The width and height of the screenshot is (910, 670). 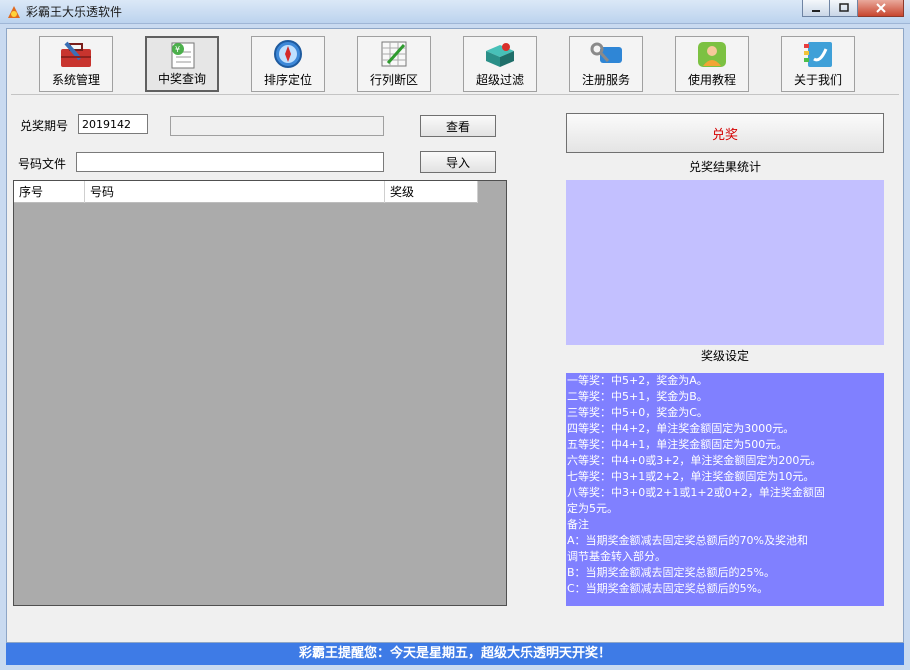 What do you see at coordinates (668, 588) in the screenshot?
I see `rule-line: C：当期奖金额减去固定奖总额后的5%。` at bounding box center [668, 588].